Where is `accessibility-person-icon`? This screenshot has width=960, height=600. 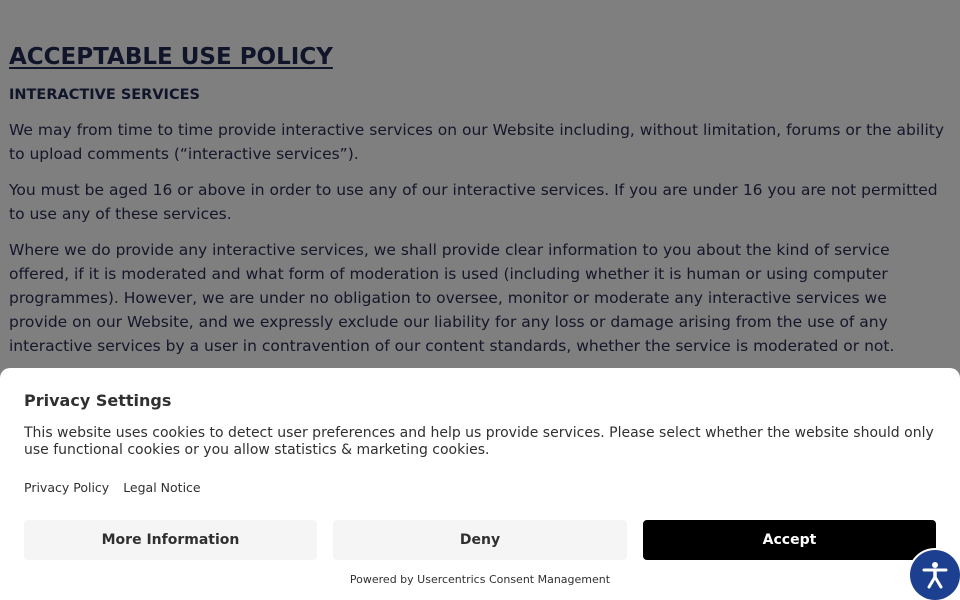
accessibility-person-icon is located at coordinates (935, 575).